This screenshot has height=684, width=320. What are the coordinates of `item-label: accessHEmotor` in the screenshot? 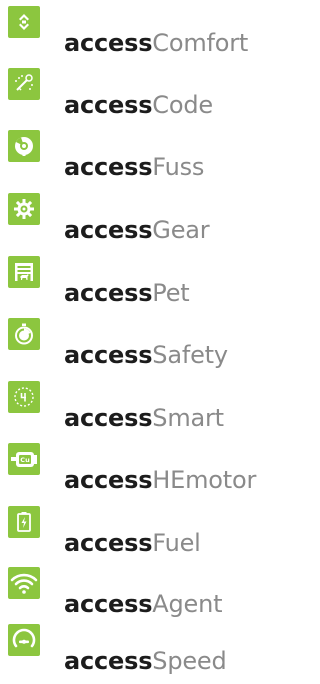 It's located at (160, 480).